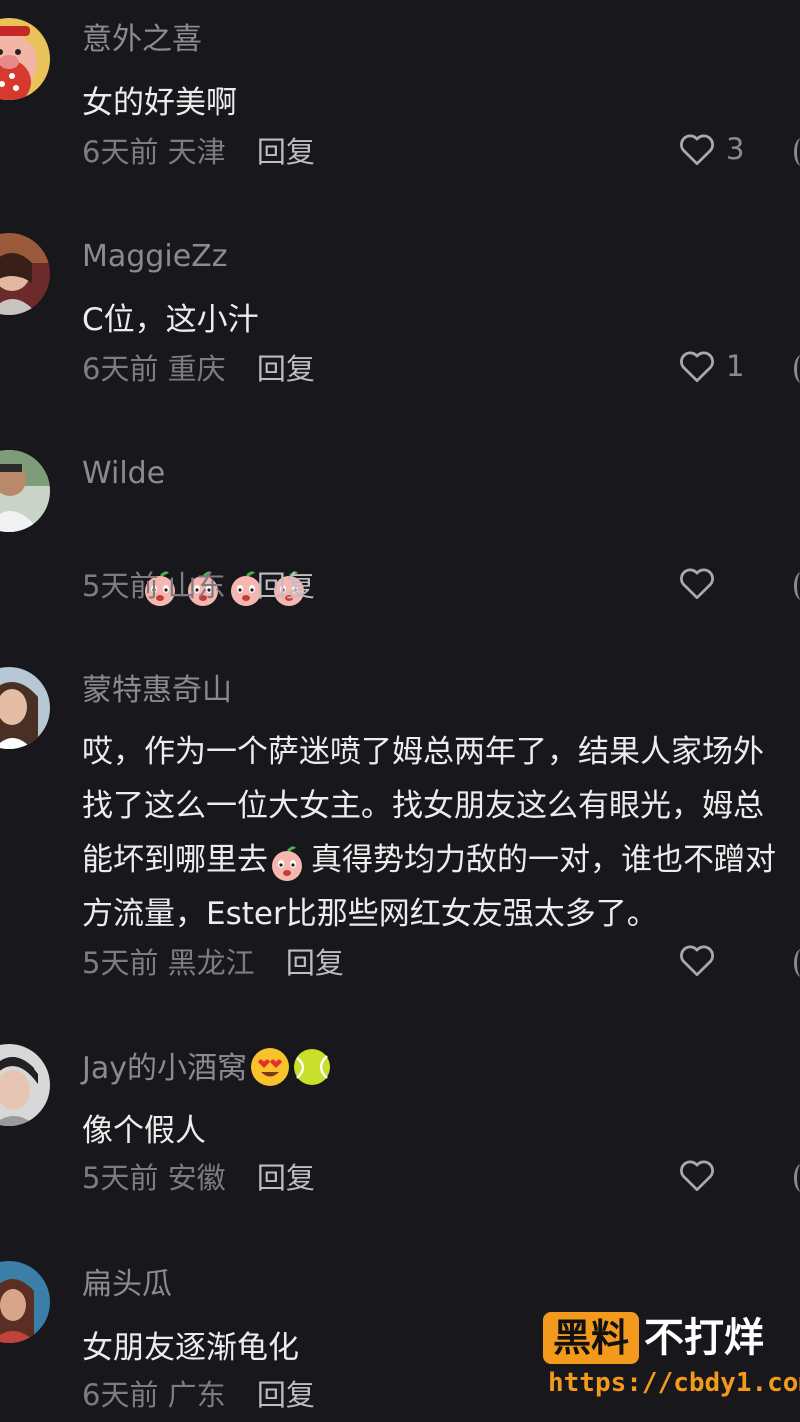  I want to click on comment-text-line: 女朋友逐渐龟化, so click(190, 1348).